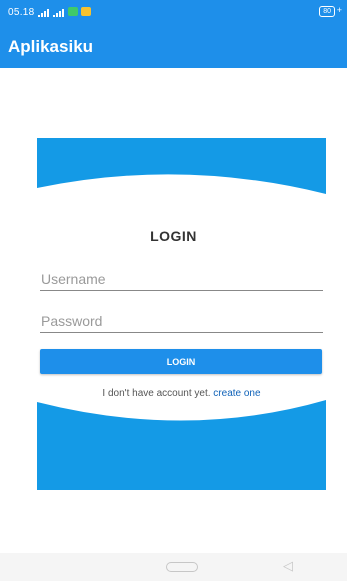 The width and height of the screenshot is (347, 581). What do you see at coordinates (181, 281) in the screenshot?
I see `username-input` at bounding box center [181, 281].